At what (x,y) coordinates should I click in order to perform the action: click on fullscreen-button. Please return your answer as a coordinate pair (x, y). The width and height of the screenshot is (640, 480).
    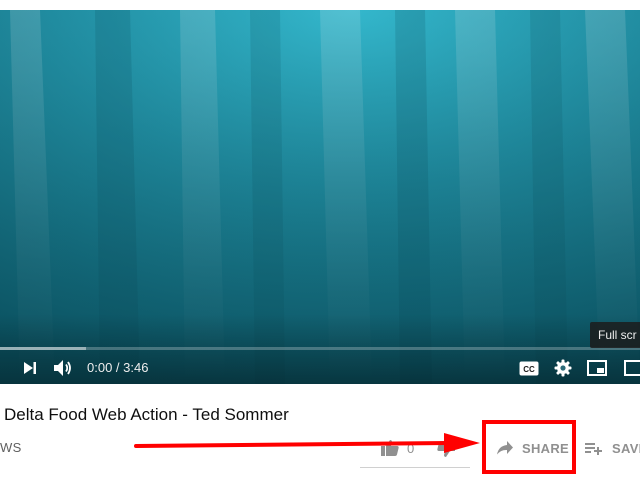
    Looking at the image, I should click on (631, 368).